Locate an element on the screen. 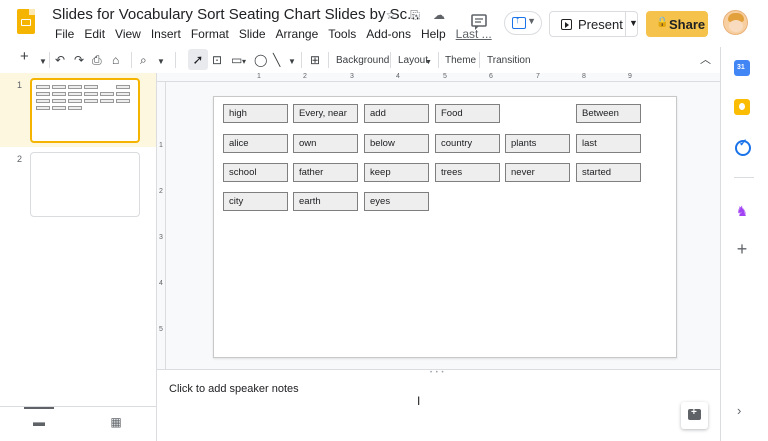 The height and width of the screenshot is (441, 768). word-box: below is located at coordinates (396, 143).